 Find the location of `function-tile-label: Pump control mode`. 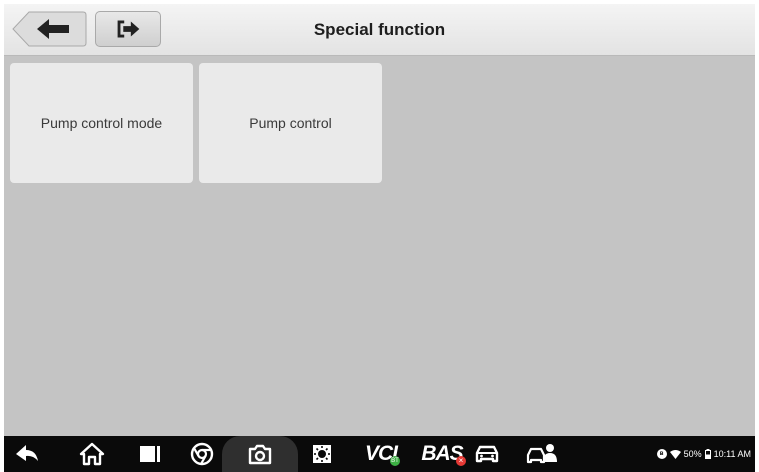

function-tile-label: Pump control mode is located at coordinates (101, 123).